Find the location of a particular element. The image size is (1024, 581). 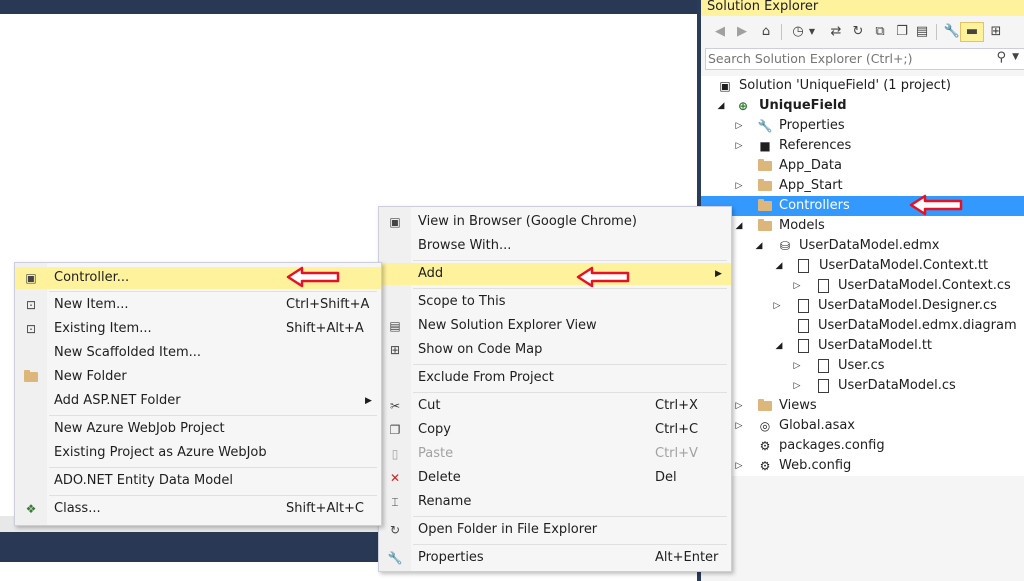

tree-item-solution: ▣ Solution 'UniqueField' (1 project) is located at coordinates (862, 86).